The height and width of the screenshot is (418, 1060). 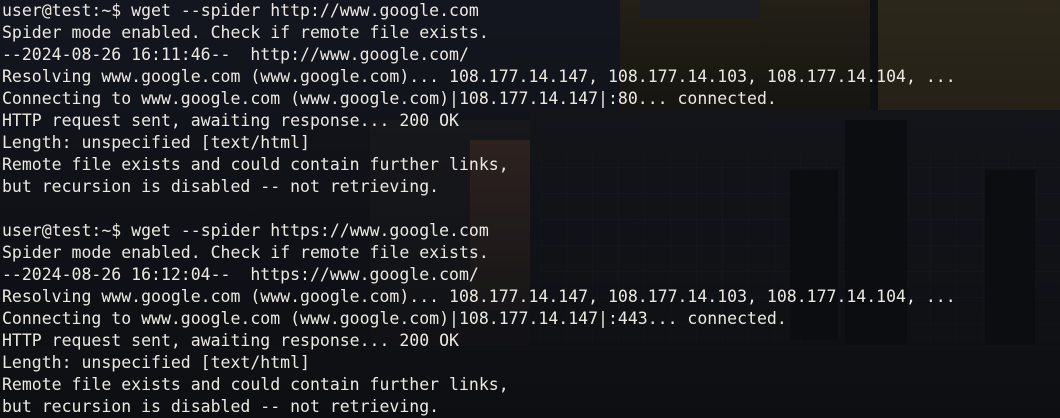 I want to click on command-text: wget --spider http://www.google.com, so click(x=305, y=10).